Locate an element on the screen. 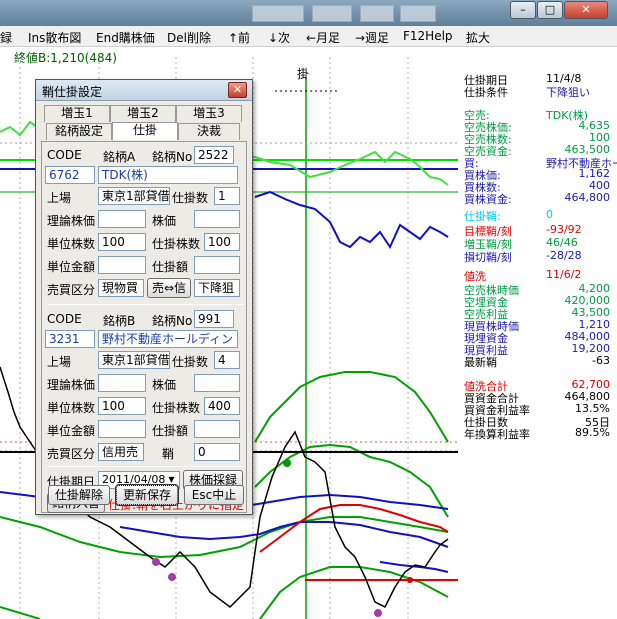 The image size is (617, 619). spread-field: 0 is located at coordinates (217, 452).